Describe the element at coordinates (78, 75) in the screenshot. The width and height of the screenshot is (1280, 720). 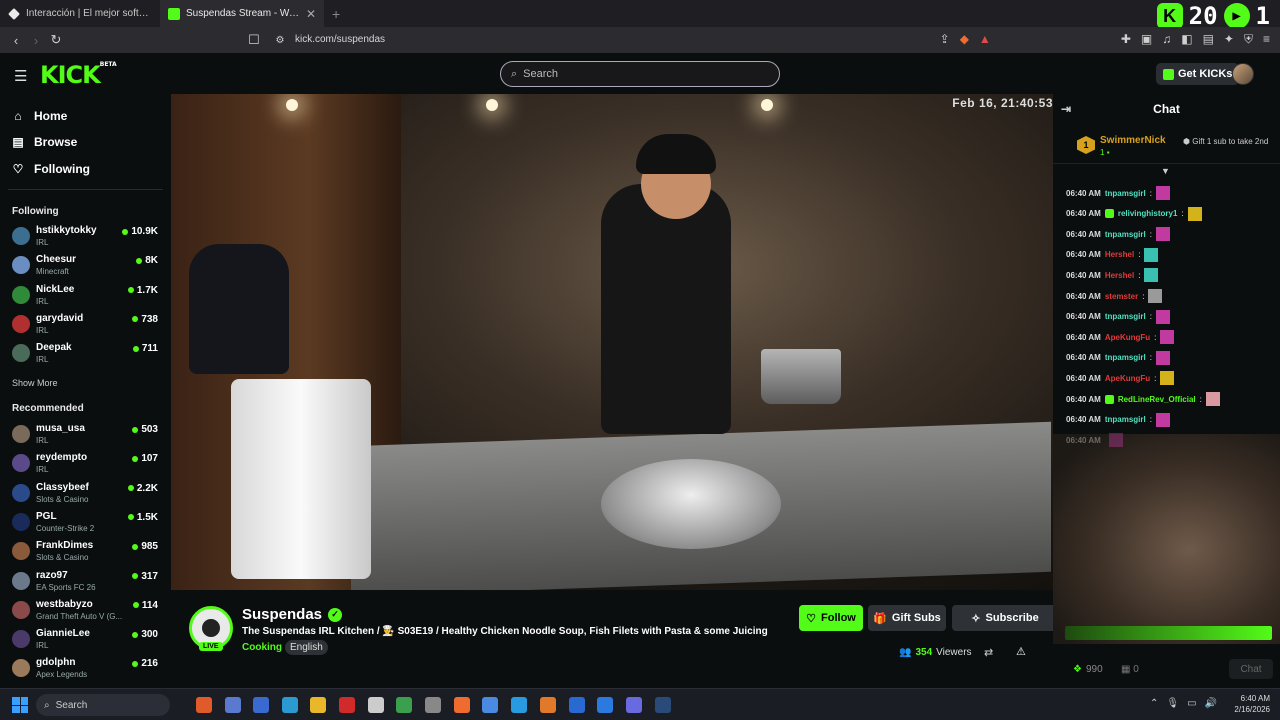
I see `kick-logo: KICKBETA` at that location.